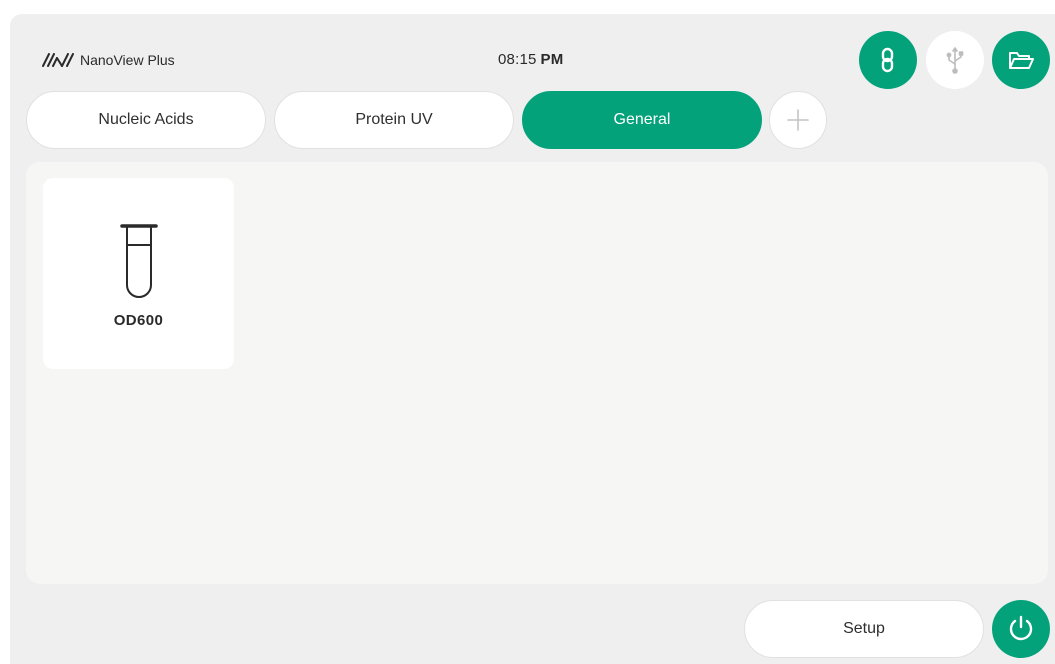 The height and width of the screenshot is (664, 1055). I want to click on link-icon, so click(887, 60).